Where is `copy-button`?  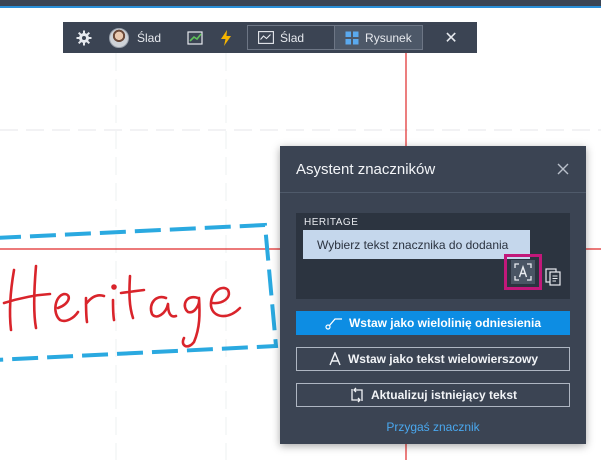
copy-button is located at coordinates (553, 277).